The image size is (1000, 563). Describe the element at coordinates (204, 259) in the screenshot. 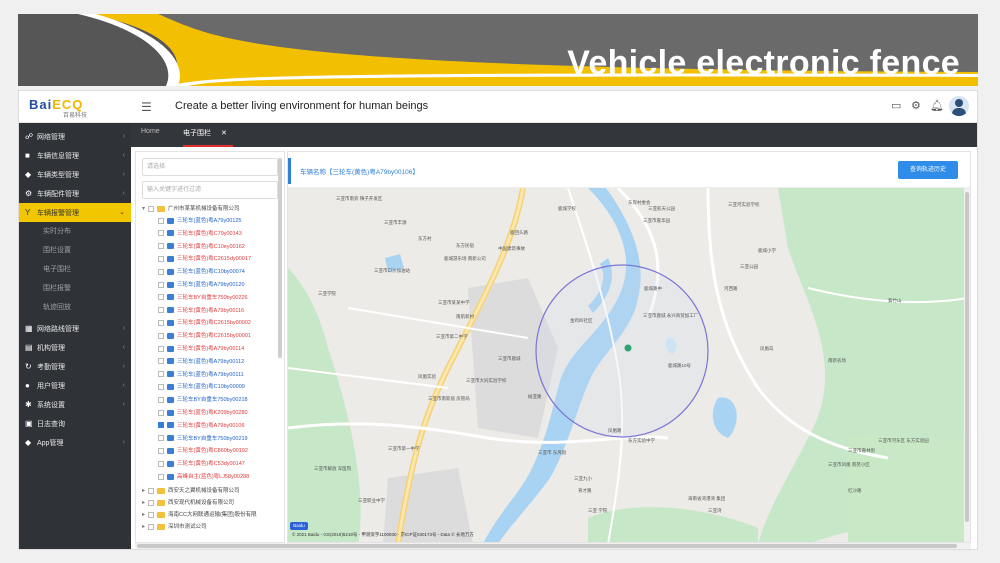

I see `tree-vehicle-node: 三轮车(黄色)粤C2615dy00017` at that location.